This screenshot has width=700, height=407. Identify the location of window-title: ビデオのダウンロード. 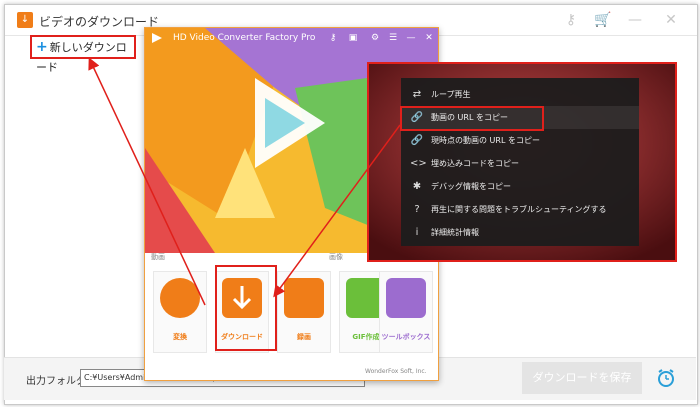
(99, 22).